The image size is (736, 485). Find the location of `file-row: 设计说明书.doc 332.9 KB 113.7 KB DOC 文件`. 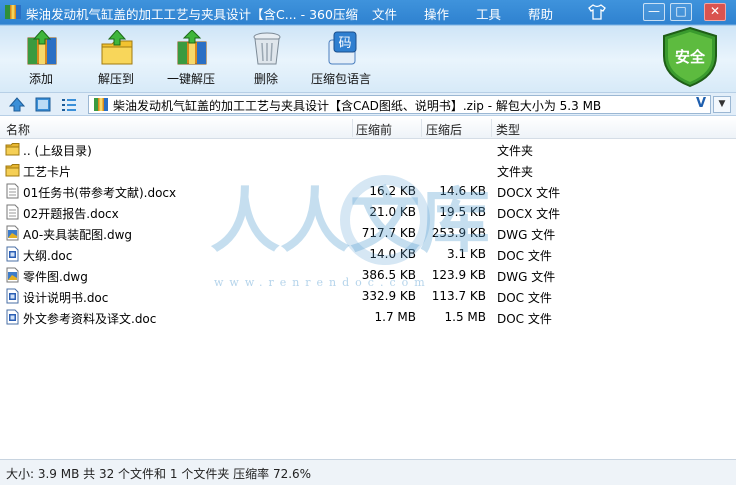

file-row: 设计说明书.doc 332.9 KB 113.7 KB DOC 文件 is located at coordinates (368, 296).